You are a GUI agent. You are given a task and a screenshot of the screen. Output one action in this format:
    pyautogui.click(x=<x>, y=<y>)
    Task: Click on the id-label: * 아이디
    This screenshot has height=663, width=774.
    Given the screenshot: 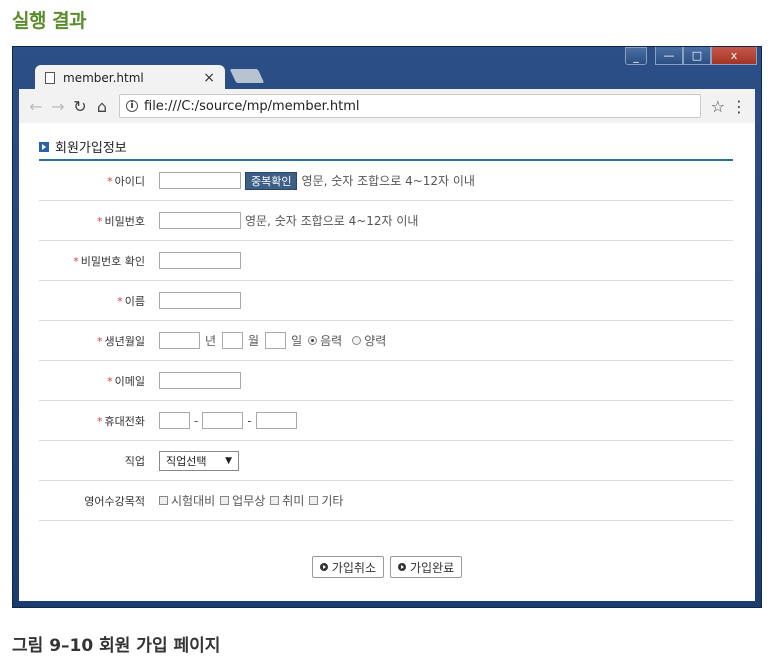 What is the action you would take?
    pyautogui.click(x=99, y=181)
    